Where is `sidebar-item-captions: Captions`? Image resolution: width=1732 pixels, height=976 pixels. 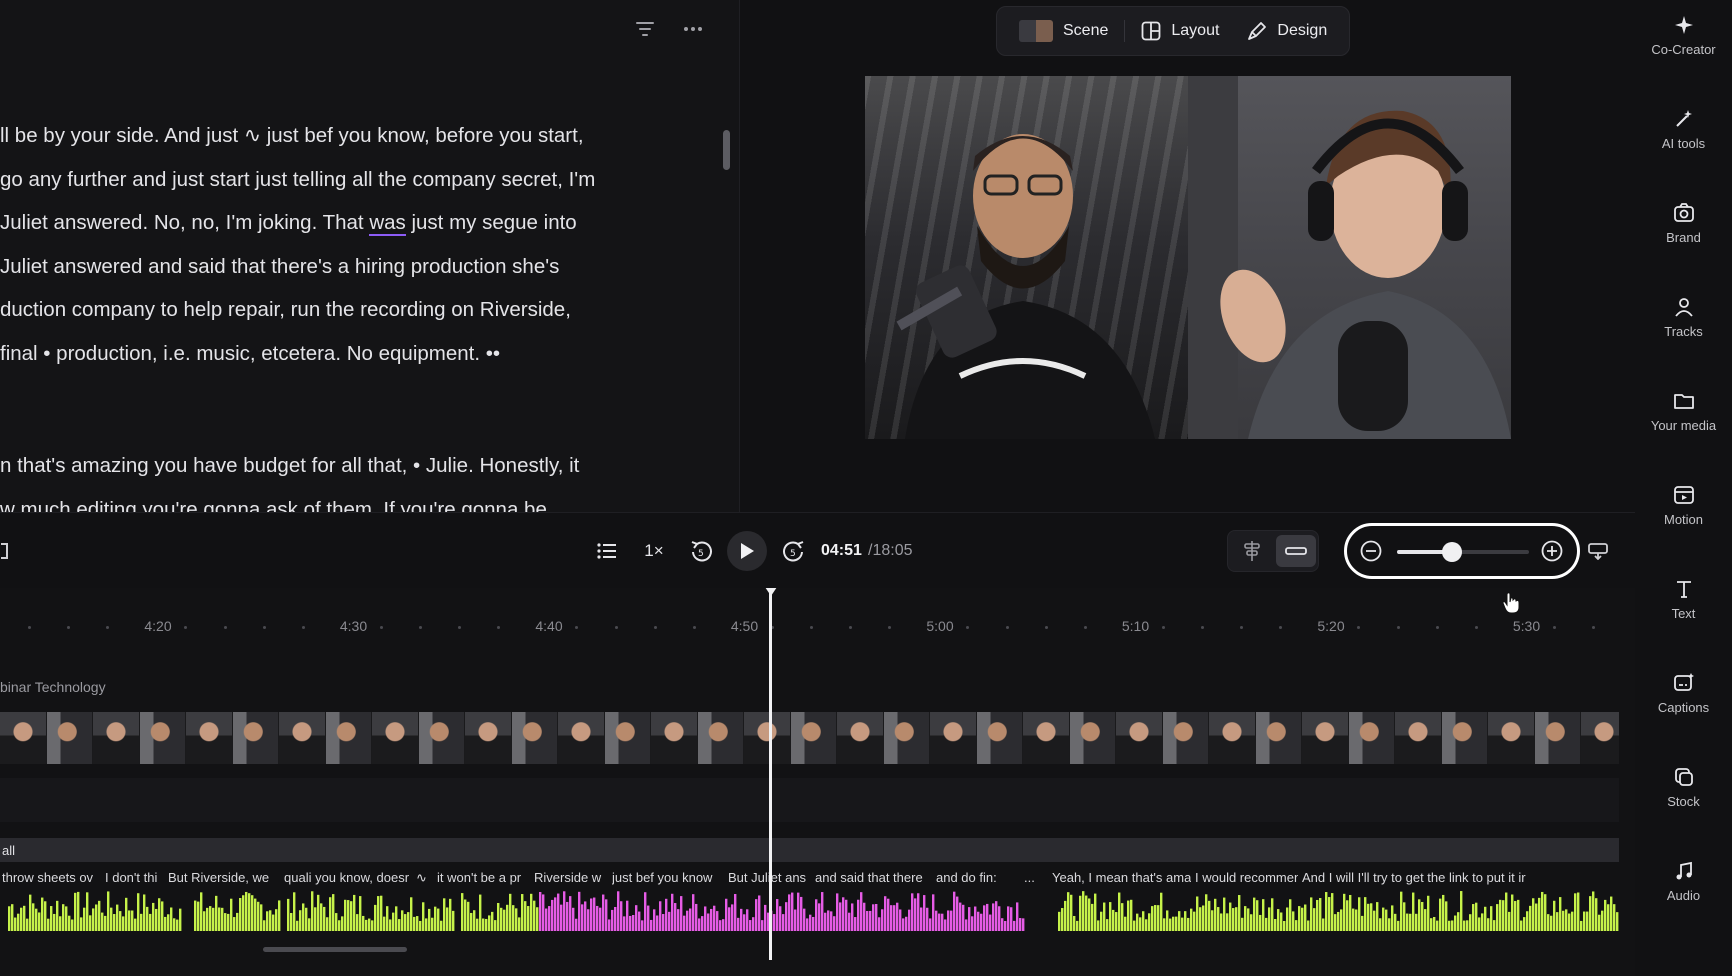 sidebar-item-captions: Captions is located at coordinates (1683, 712).